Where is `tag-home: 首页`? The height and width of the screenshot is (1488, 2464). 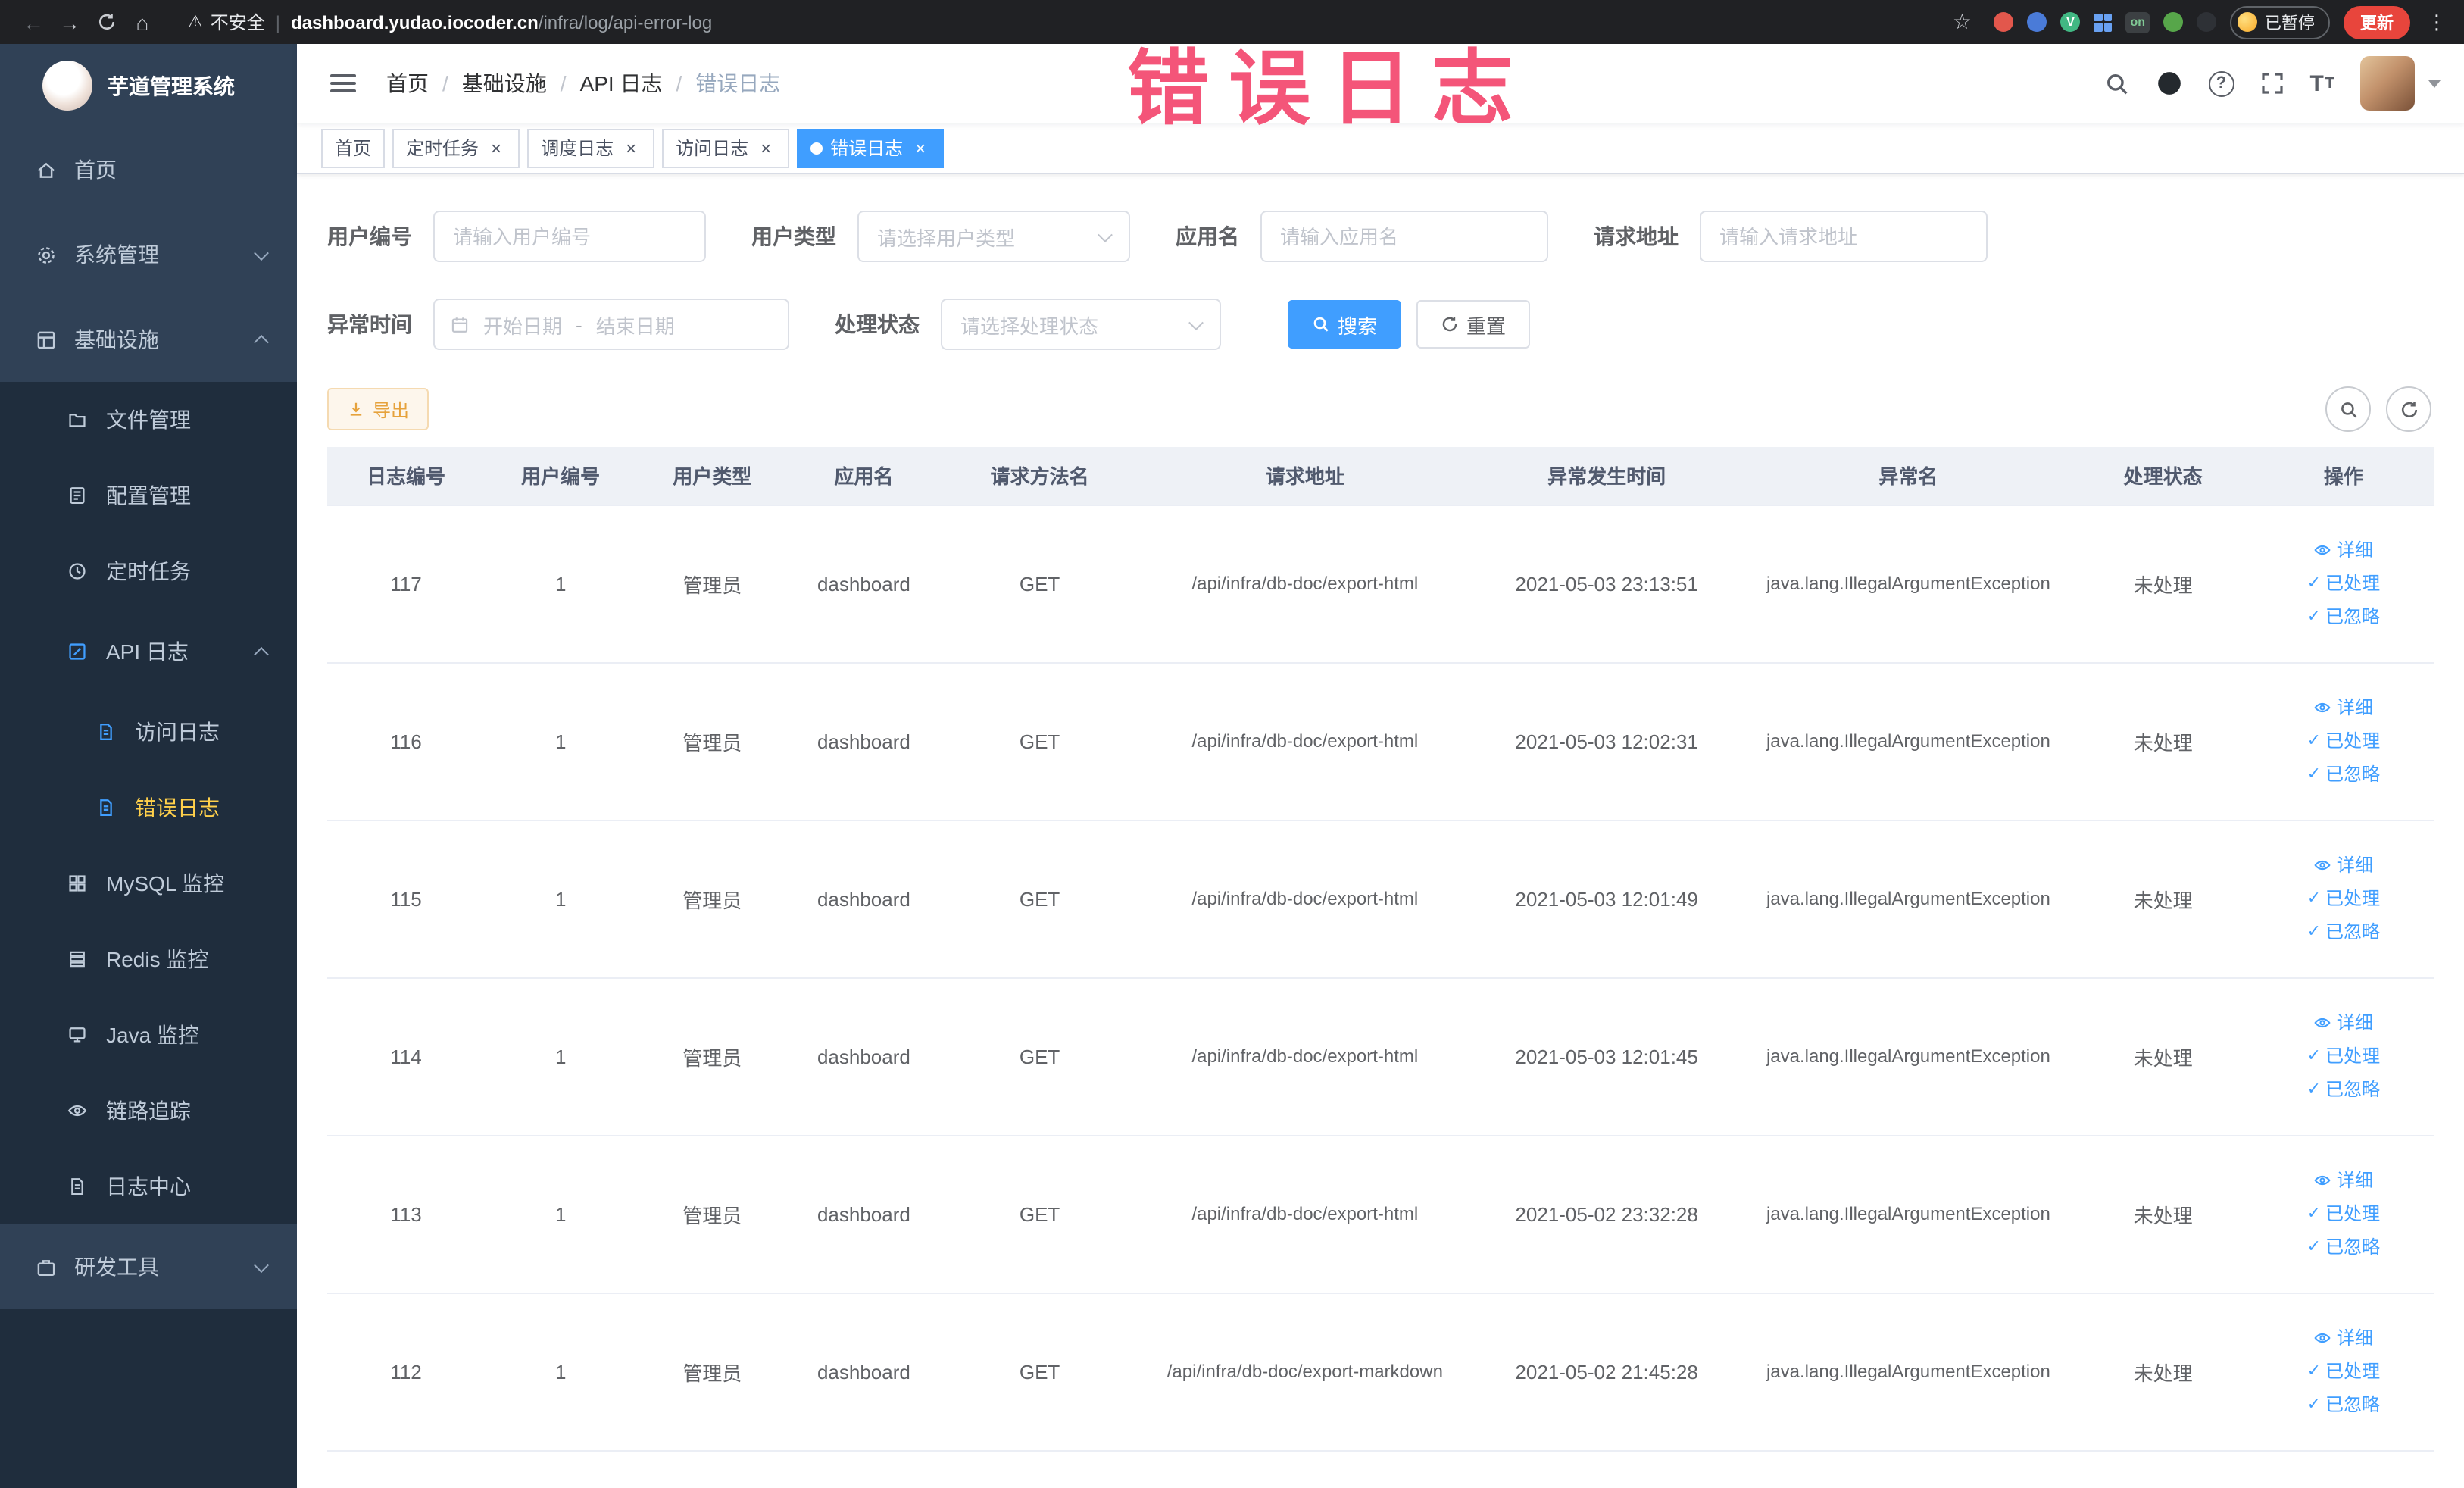 tag-home: 首页 is located at coordinates (353, 147).